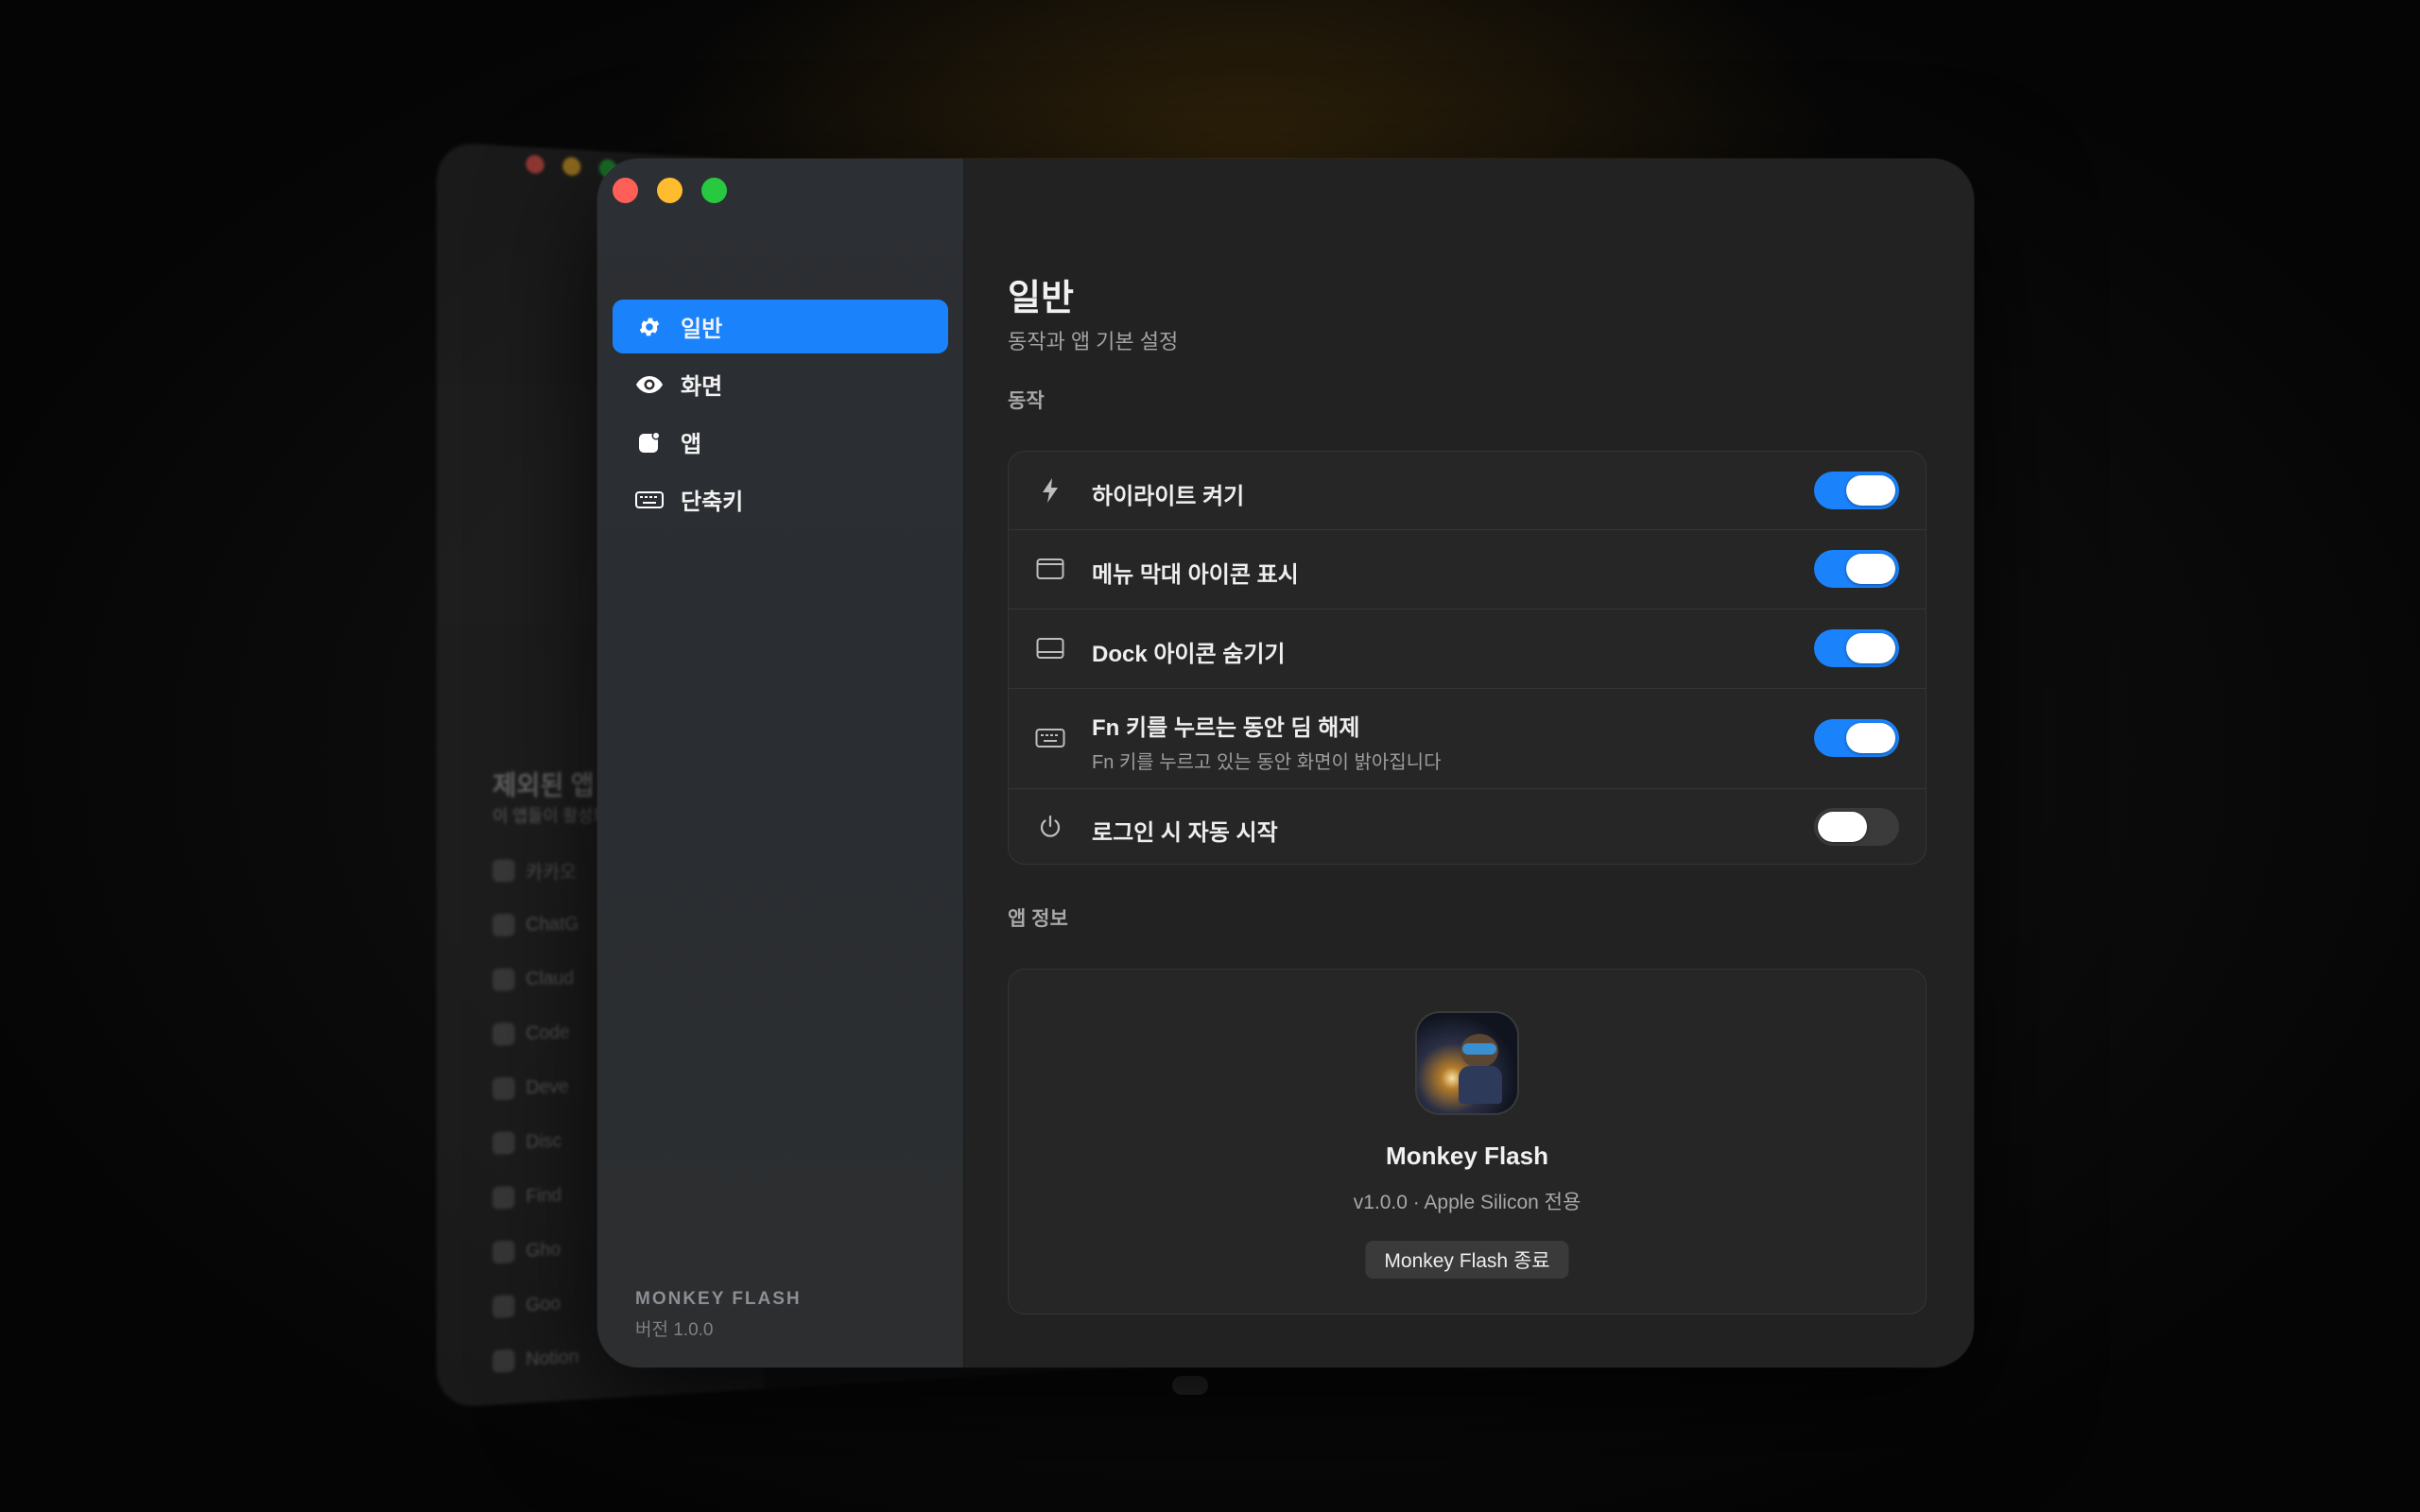  Describe the element at coordinates (781, 499) in the screenshot. I see `sidebar-item-shortcuts: 단축키` at that location.